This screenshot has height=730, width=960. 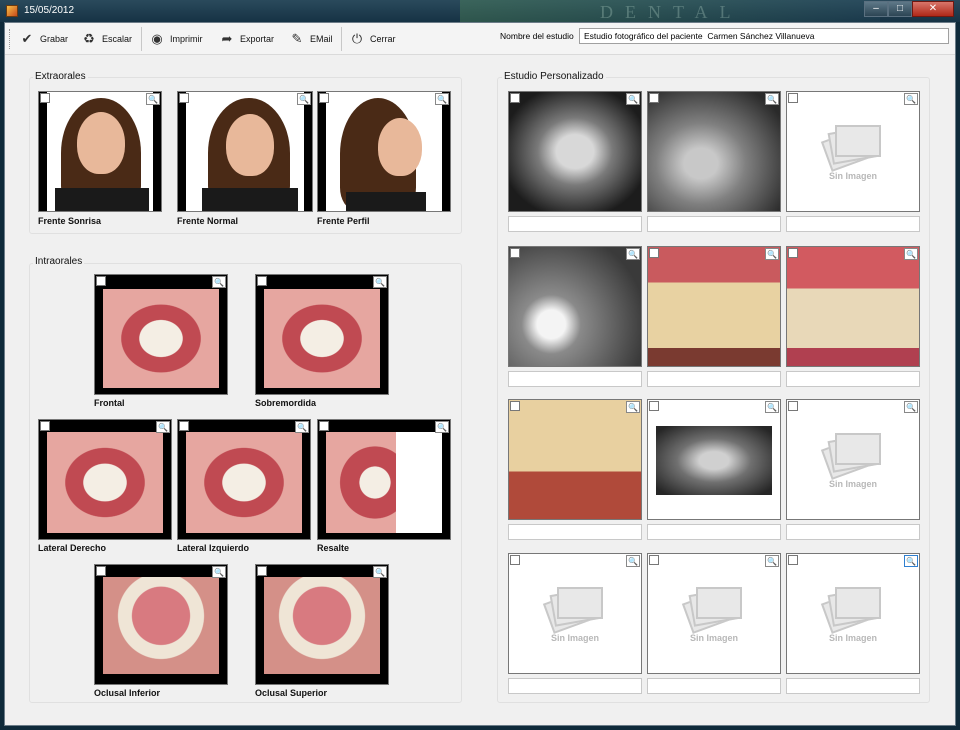 I want to click on extraorales-title: Extraorales, so click(x=60, y=76).